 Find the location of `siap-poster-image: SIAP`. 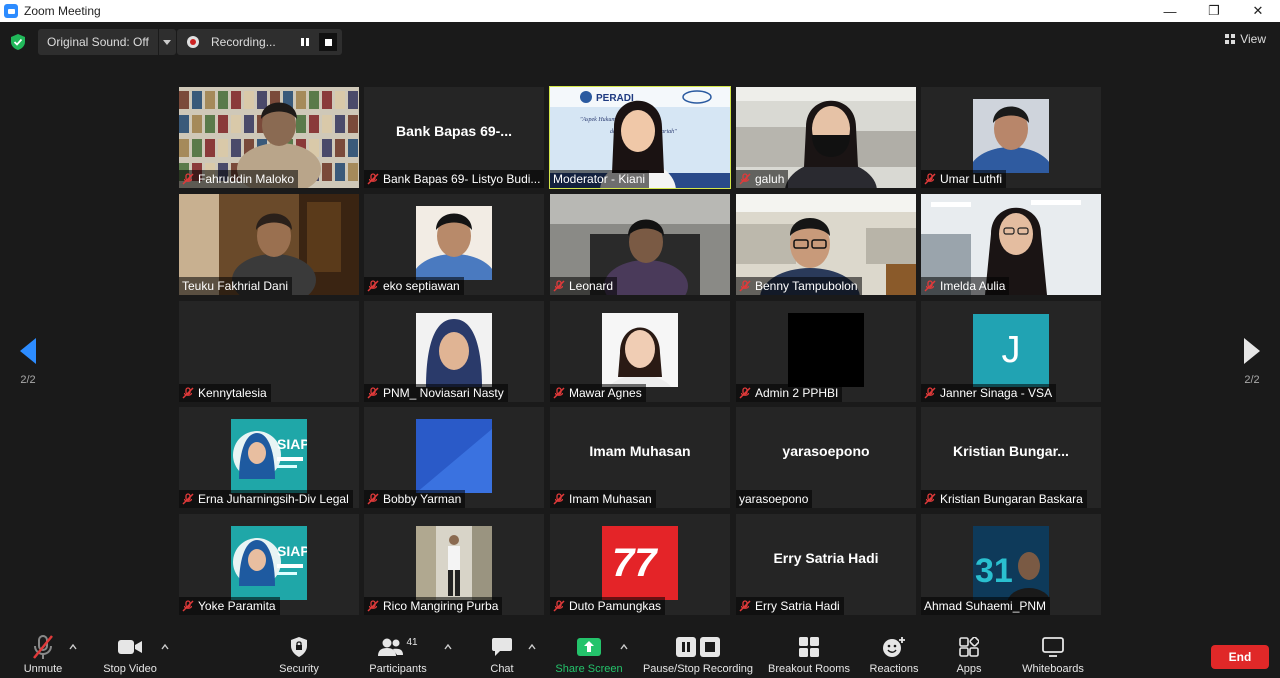

siap-poster-image: SIAP is located at coordinates (269, 563).